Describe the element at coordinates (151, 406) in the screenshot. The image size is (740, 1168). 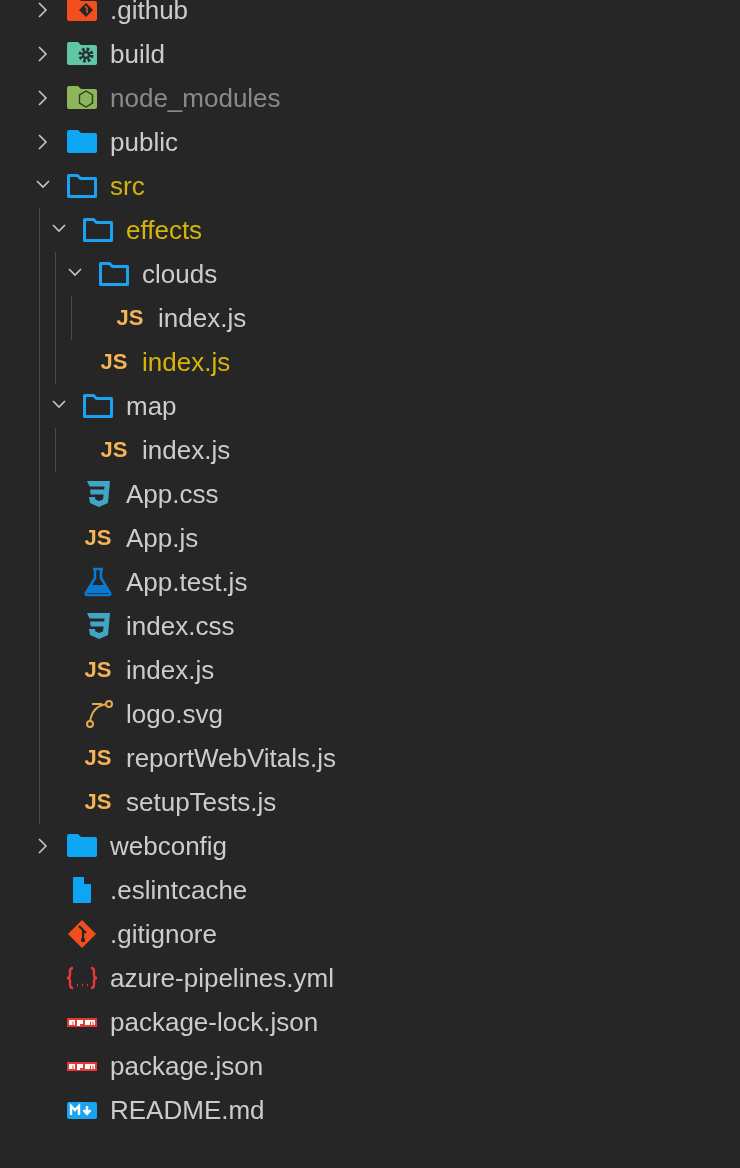
I see `file-name: map` at that location.